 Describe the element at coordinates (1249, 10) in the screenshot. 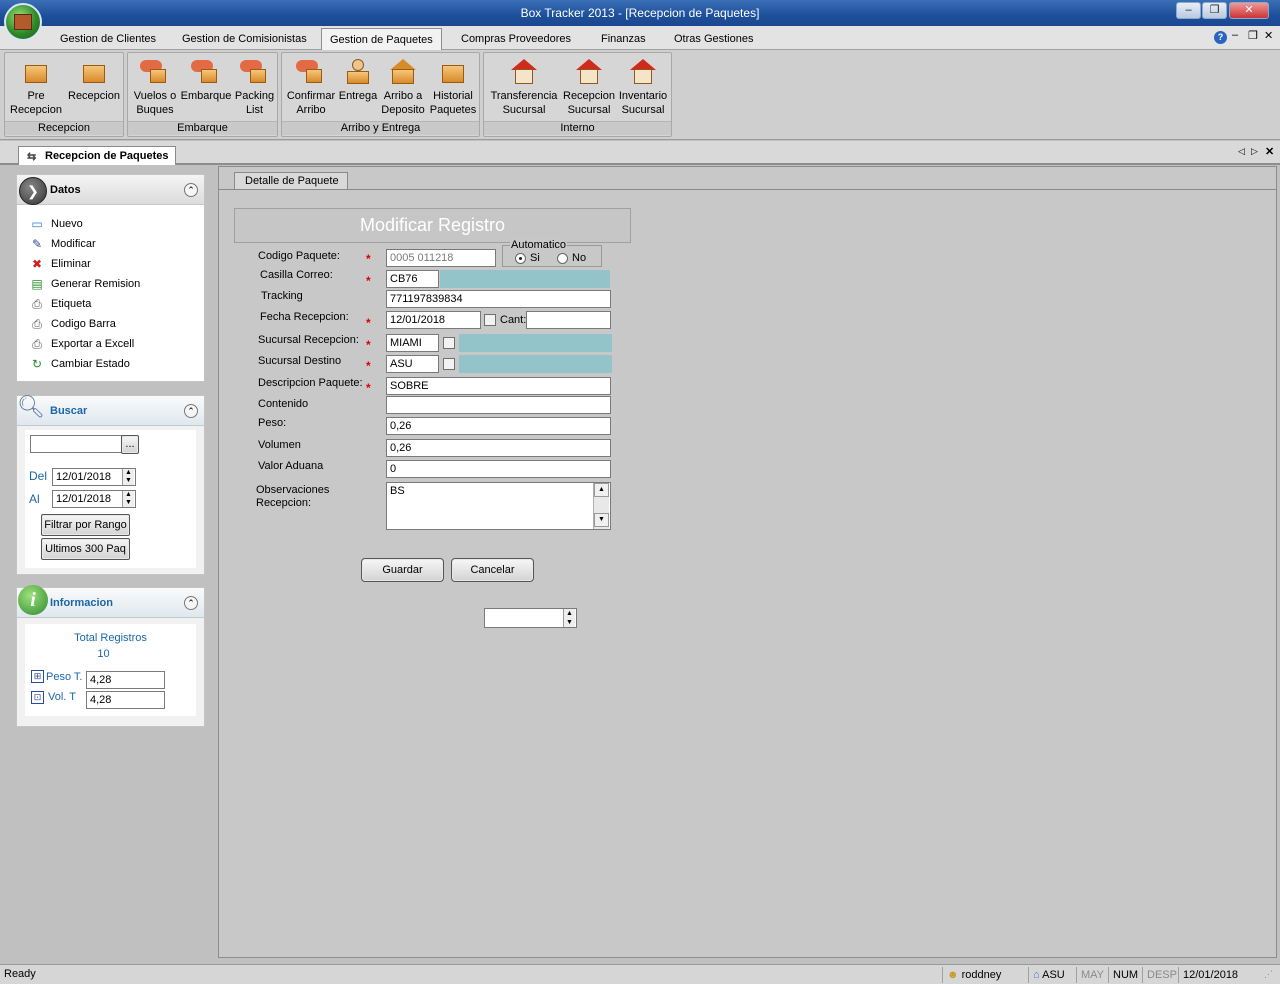

I see `close-button: ✕` at that location.